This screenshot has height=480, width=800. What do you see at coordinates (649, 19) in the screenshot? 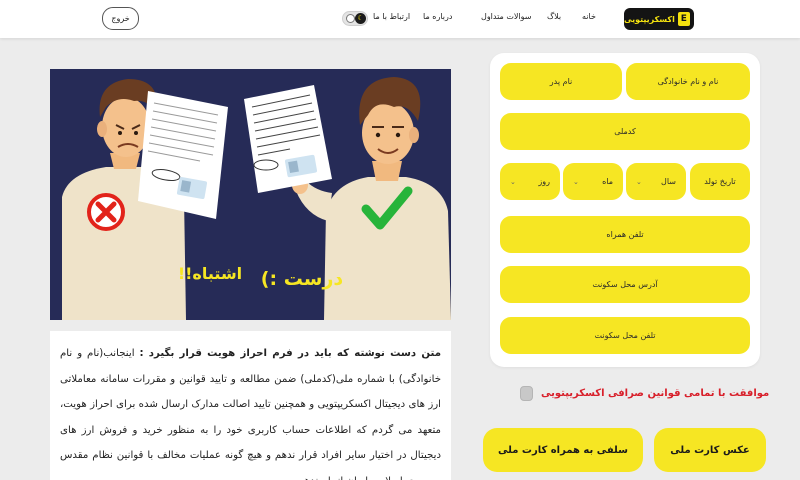
I see `brand-name: اکسکریپتویی` at bounding box center [649, 19].